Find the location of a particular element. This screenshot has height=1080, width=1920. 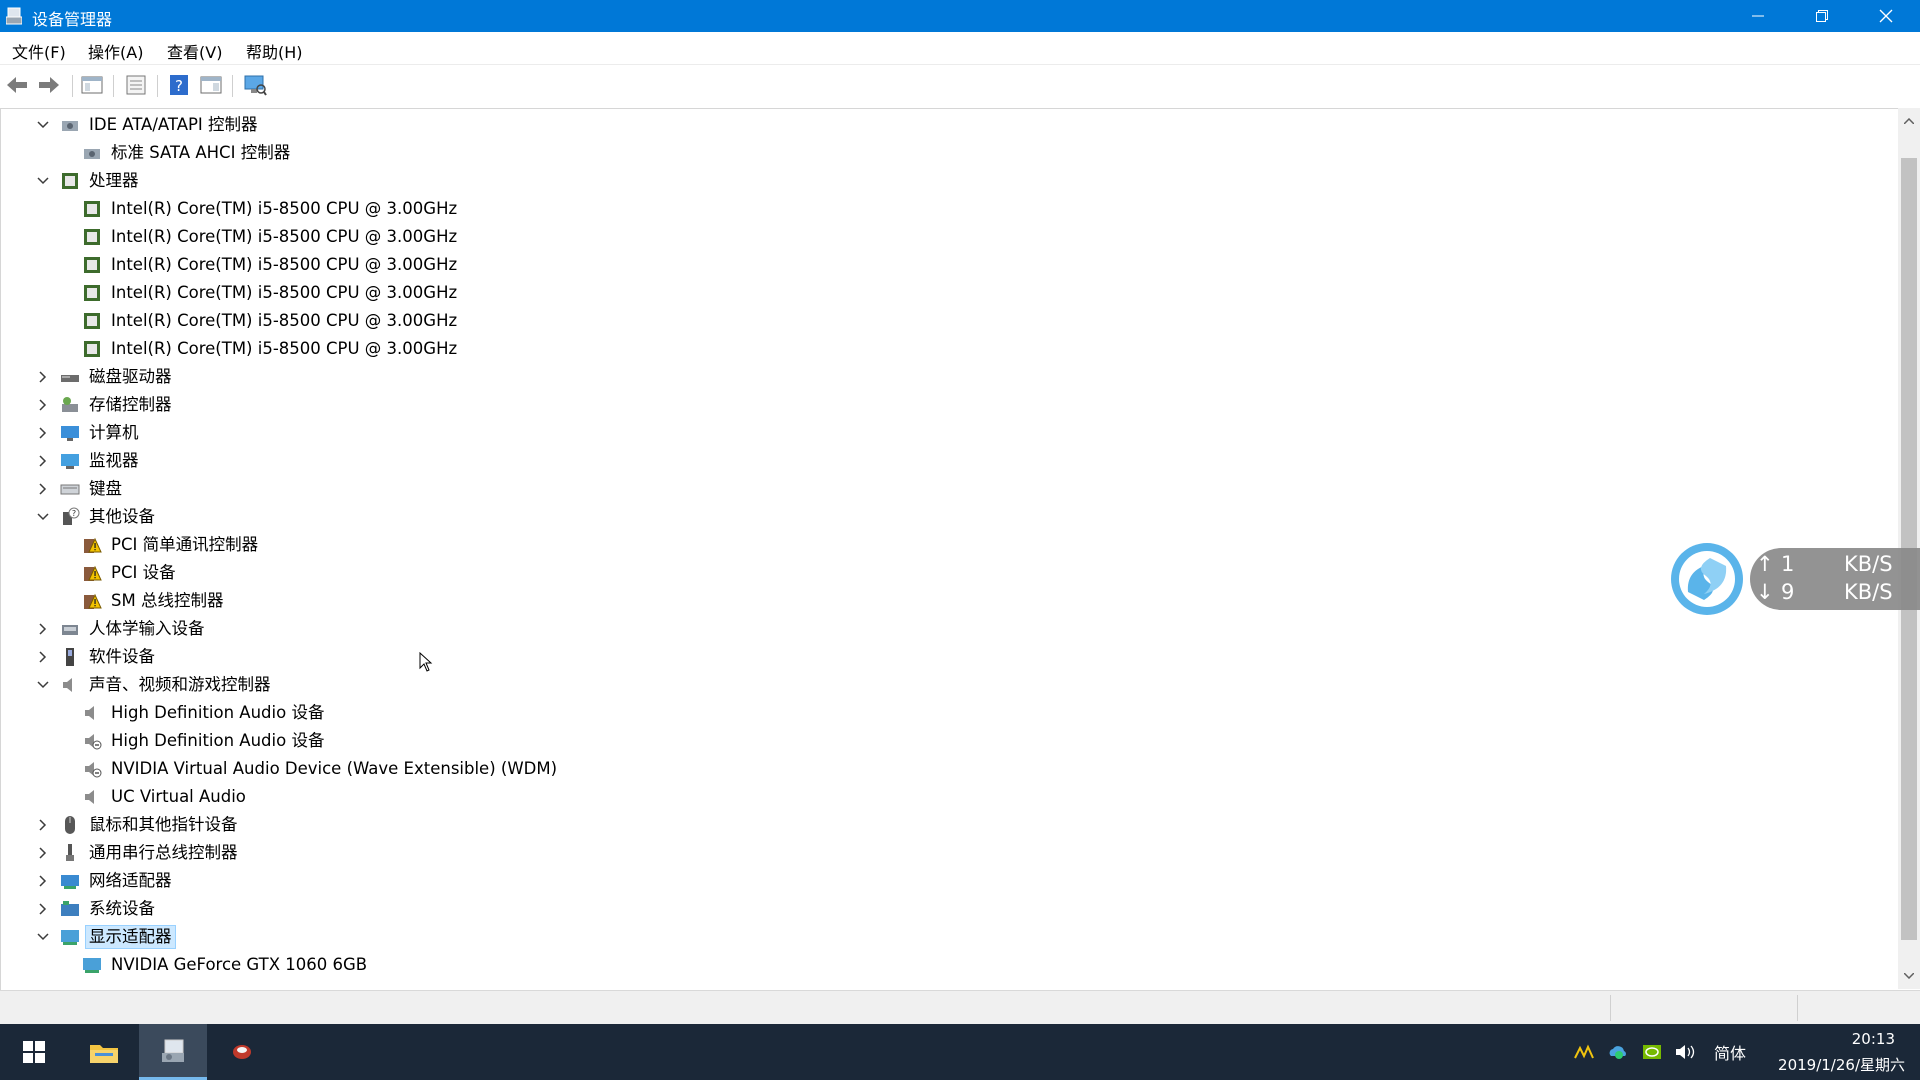

device-manager-icon is located at coordinates (14, 16).